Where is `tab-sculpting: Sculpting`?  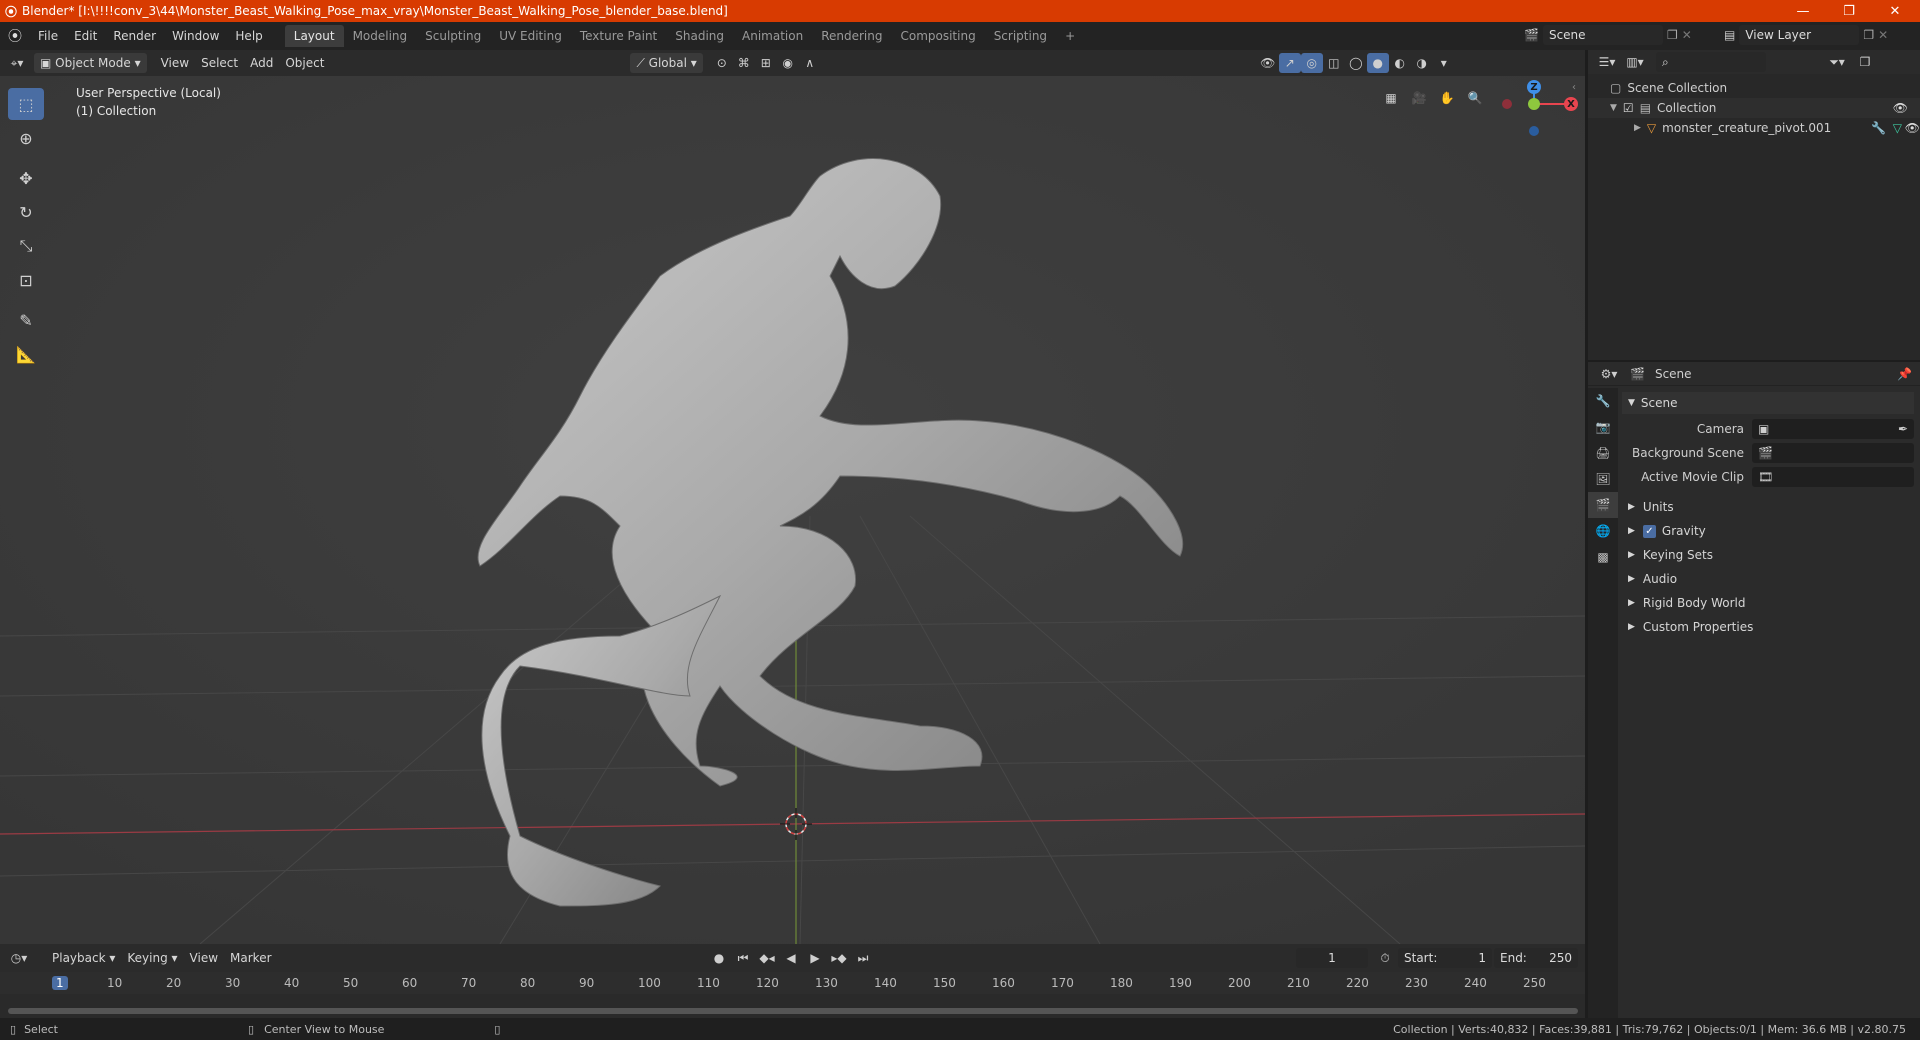 tab-sculpting: Sculpting is located at coordinates (453, 36).